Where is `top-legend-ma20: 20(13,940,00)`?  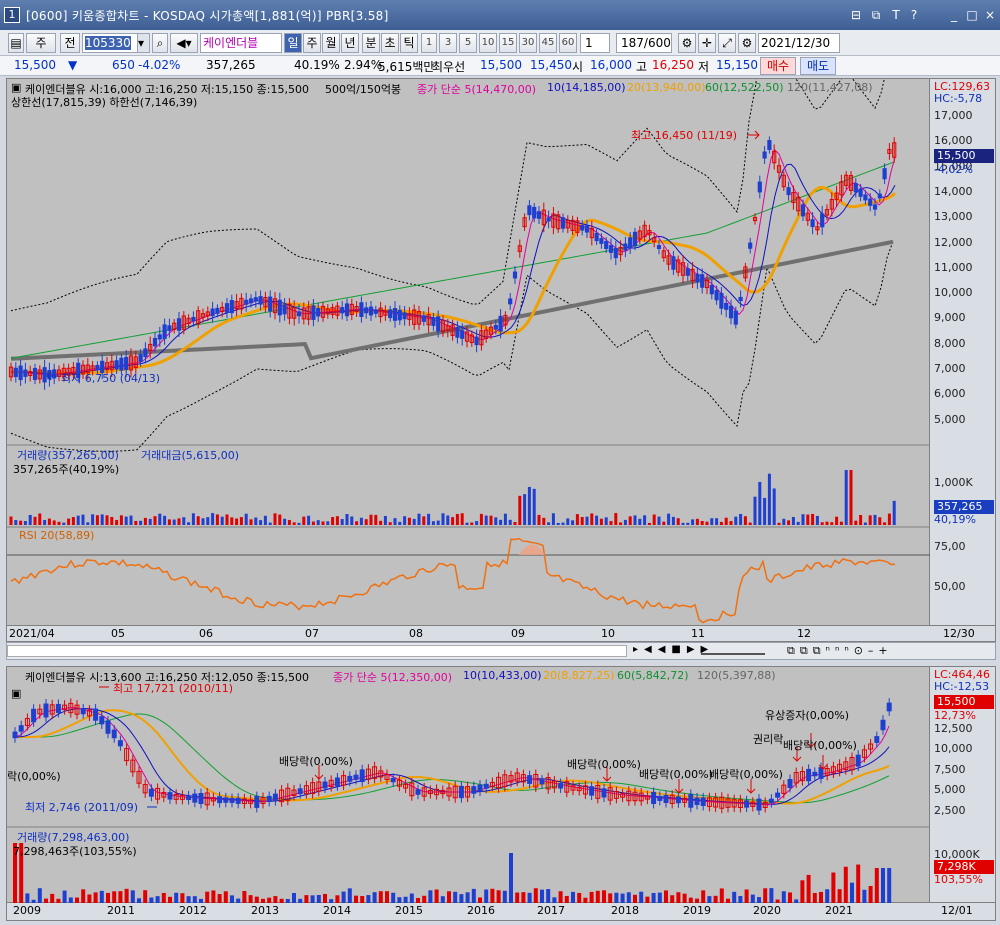 top-legend-ma20: 20(13,940,00) is located at coordinates (666, 87).